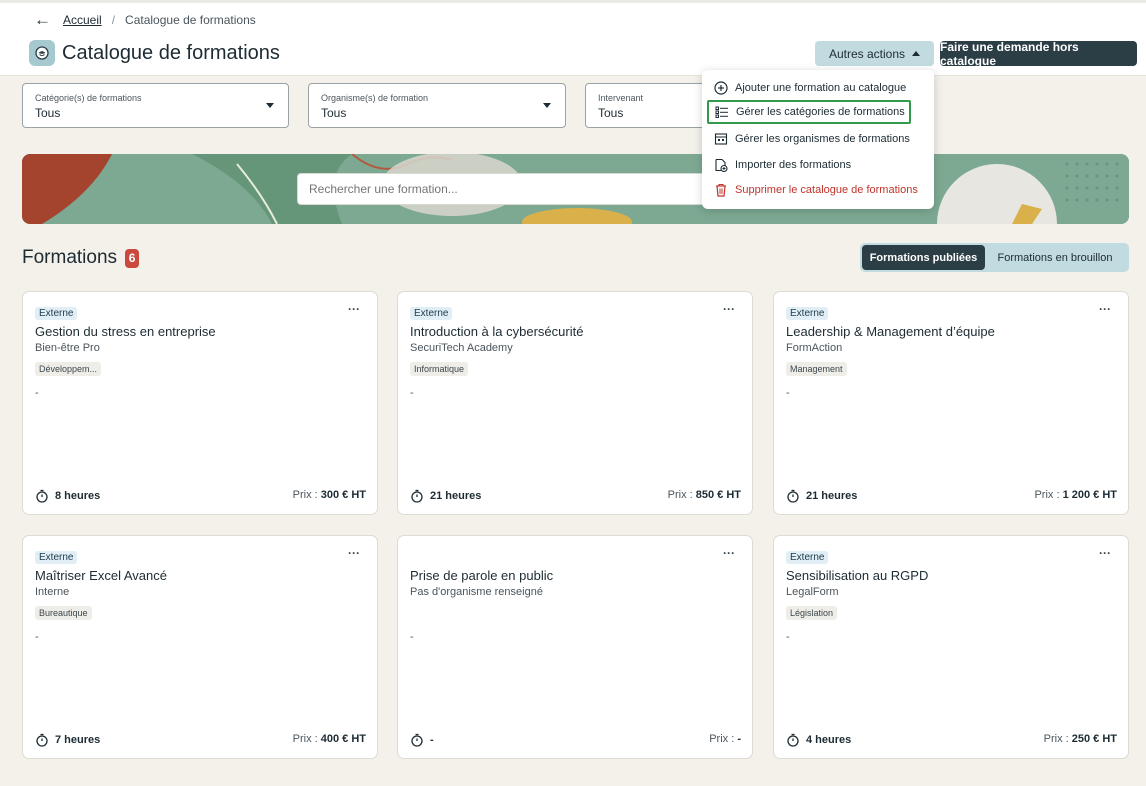 This screenshot has height=786, width=1146. I want to click on organism-filter-value: Tous, so click(334, 113).